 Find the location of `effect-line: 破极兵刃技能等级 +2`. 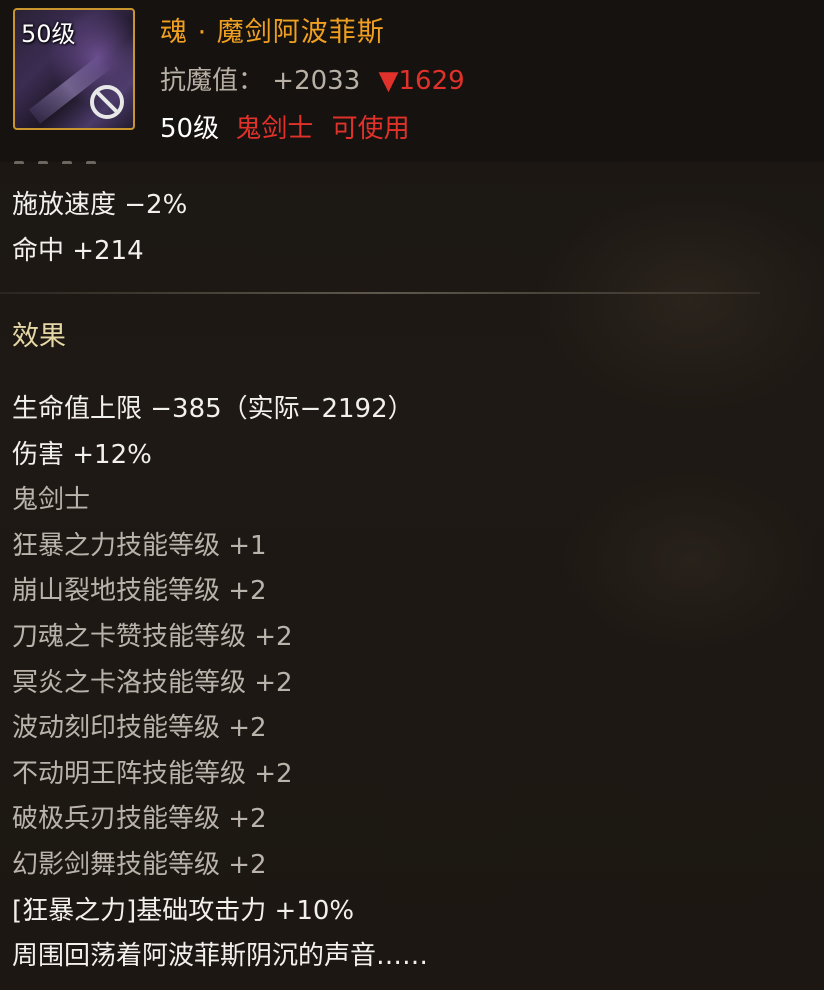

effect-line: 破极兵刃技能等级 +2 is located at coordinates (139, 819).